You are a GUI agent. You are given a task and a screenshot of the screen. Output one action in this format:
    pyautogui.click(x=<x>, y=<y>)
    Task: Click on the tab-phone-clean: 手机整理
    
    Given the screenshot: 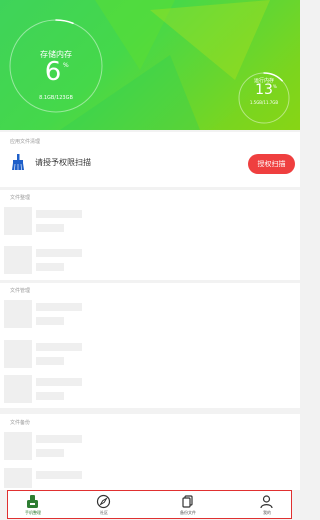 What is the action you would take?
    pyautogui.click(x=33, y=504)
    